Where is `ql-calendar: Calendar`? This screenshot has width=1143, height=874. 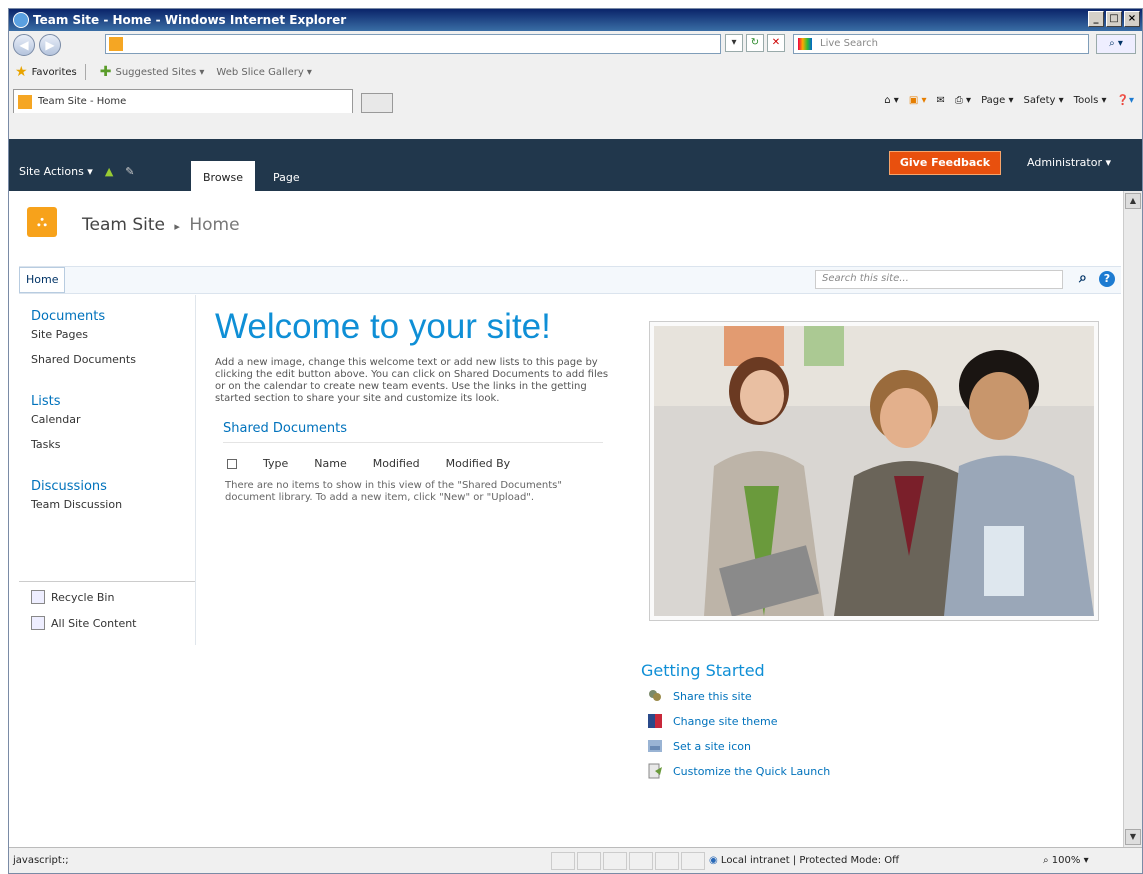 ql-calendar: Calendar is located at coordinates (113, 419).